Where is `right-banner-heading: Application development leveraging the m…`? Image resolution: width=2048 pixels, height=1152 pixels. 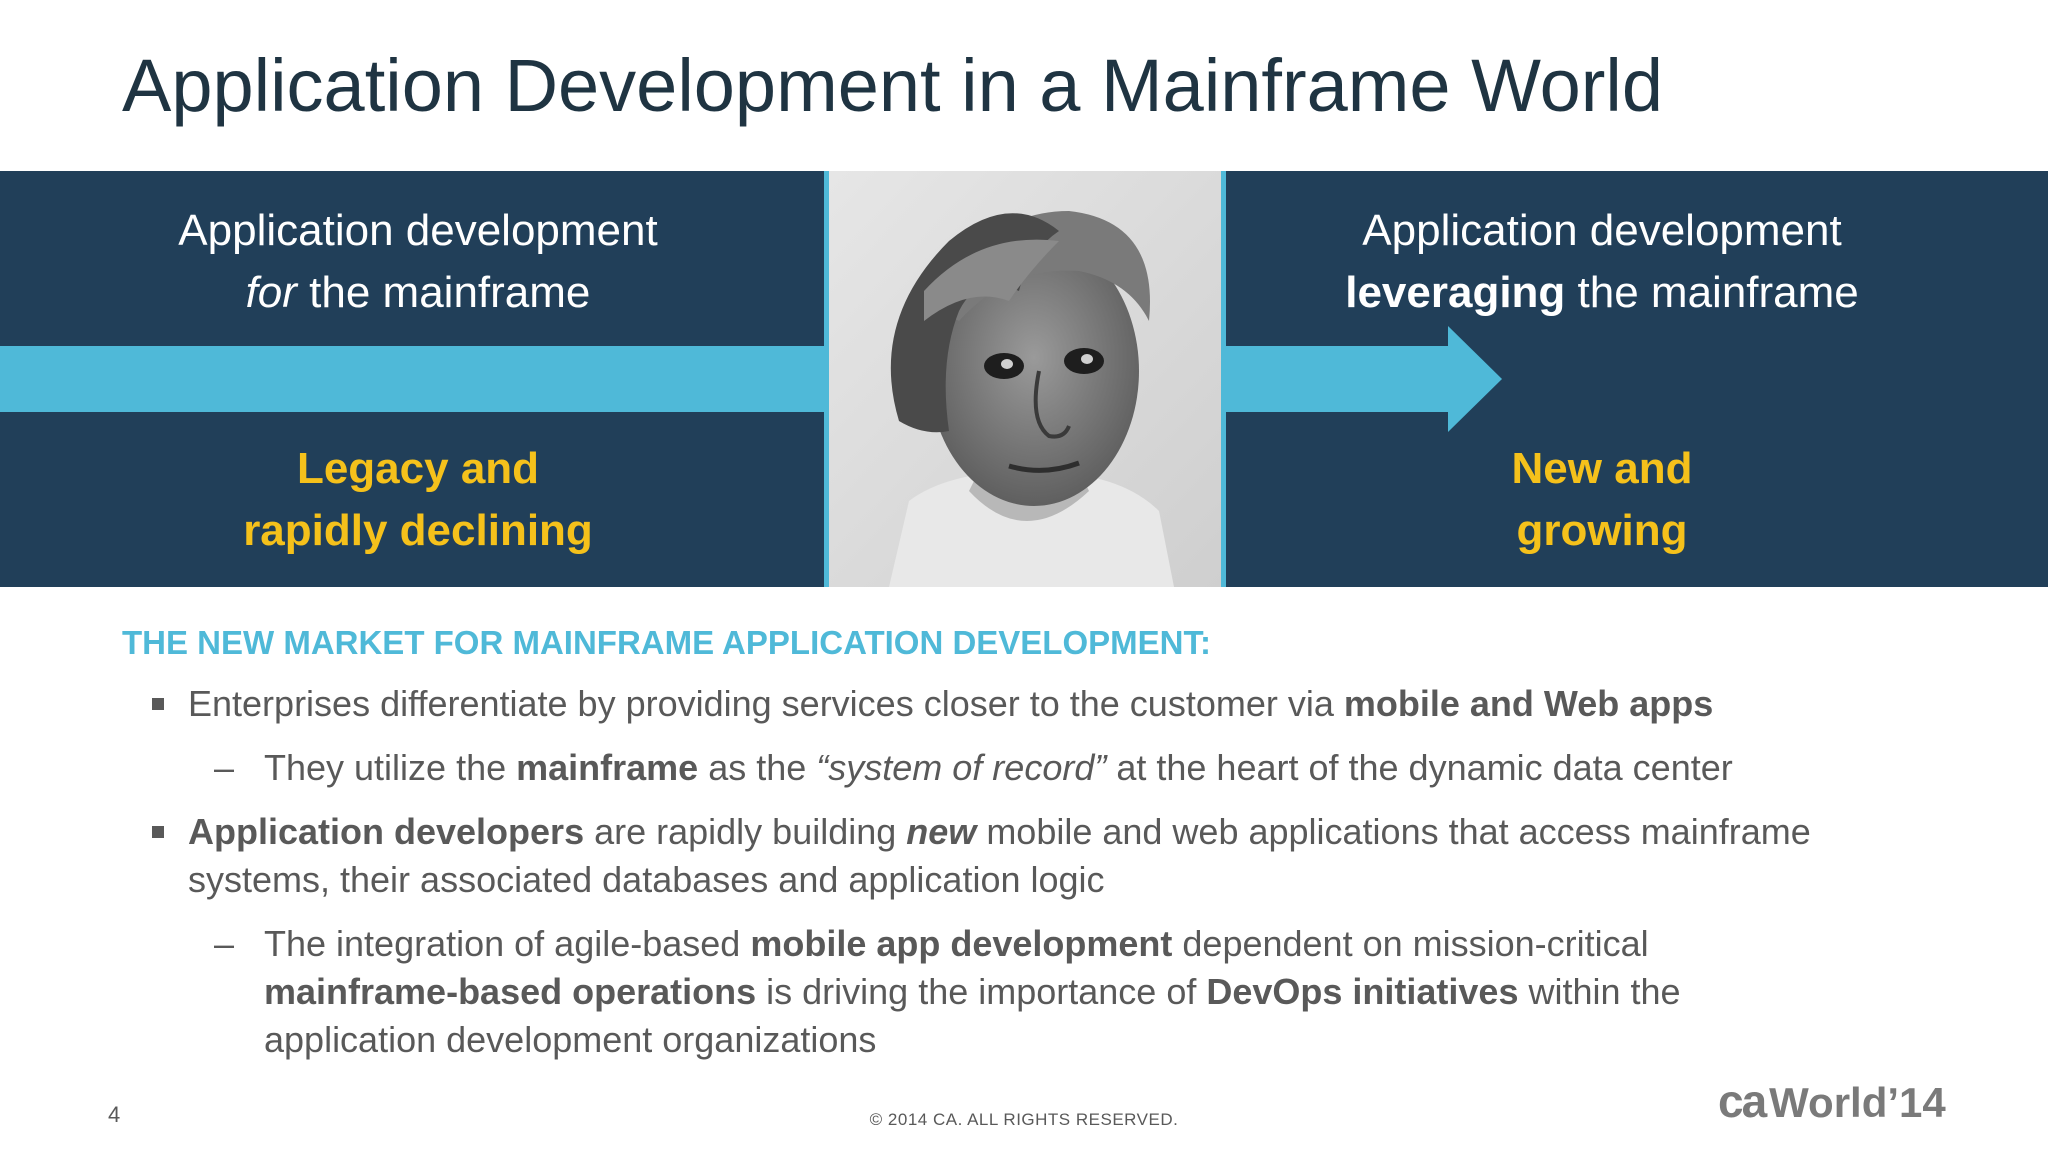 right-banner-heading: Application development leveraging the m… is located at coordinates (1602, 262).